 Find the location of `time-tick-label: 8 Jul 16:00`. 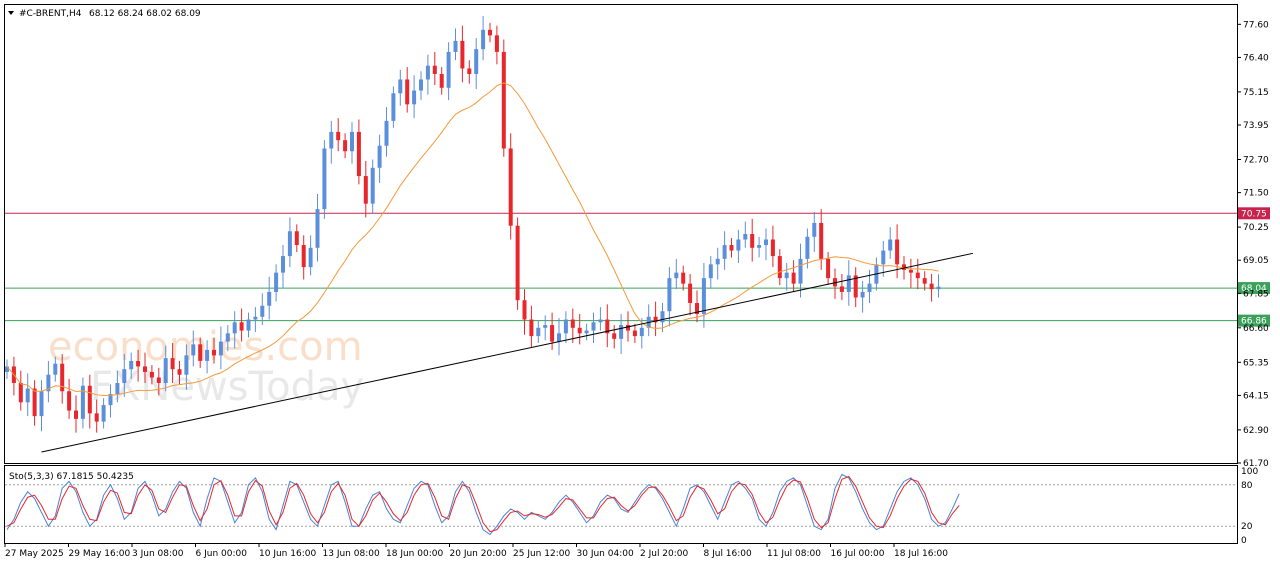

time-tick-label: 8 Jul 16:00 is located at coordinates (728, 554).